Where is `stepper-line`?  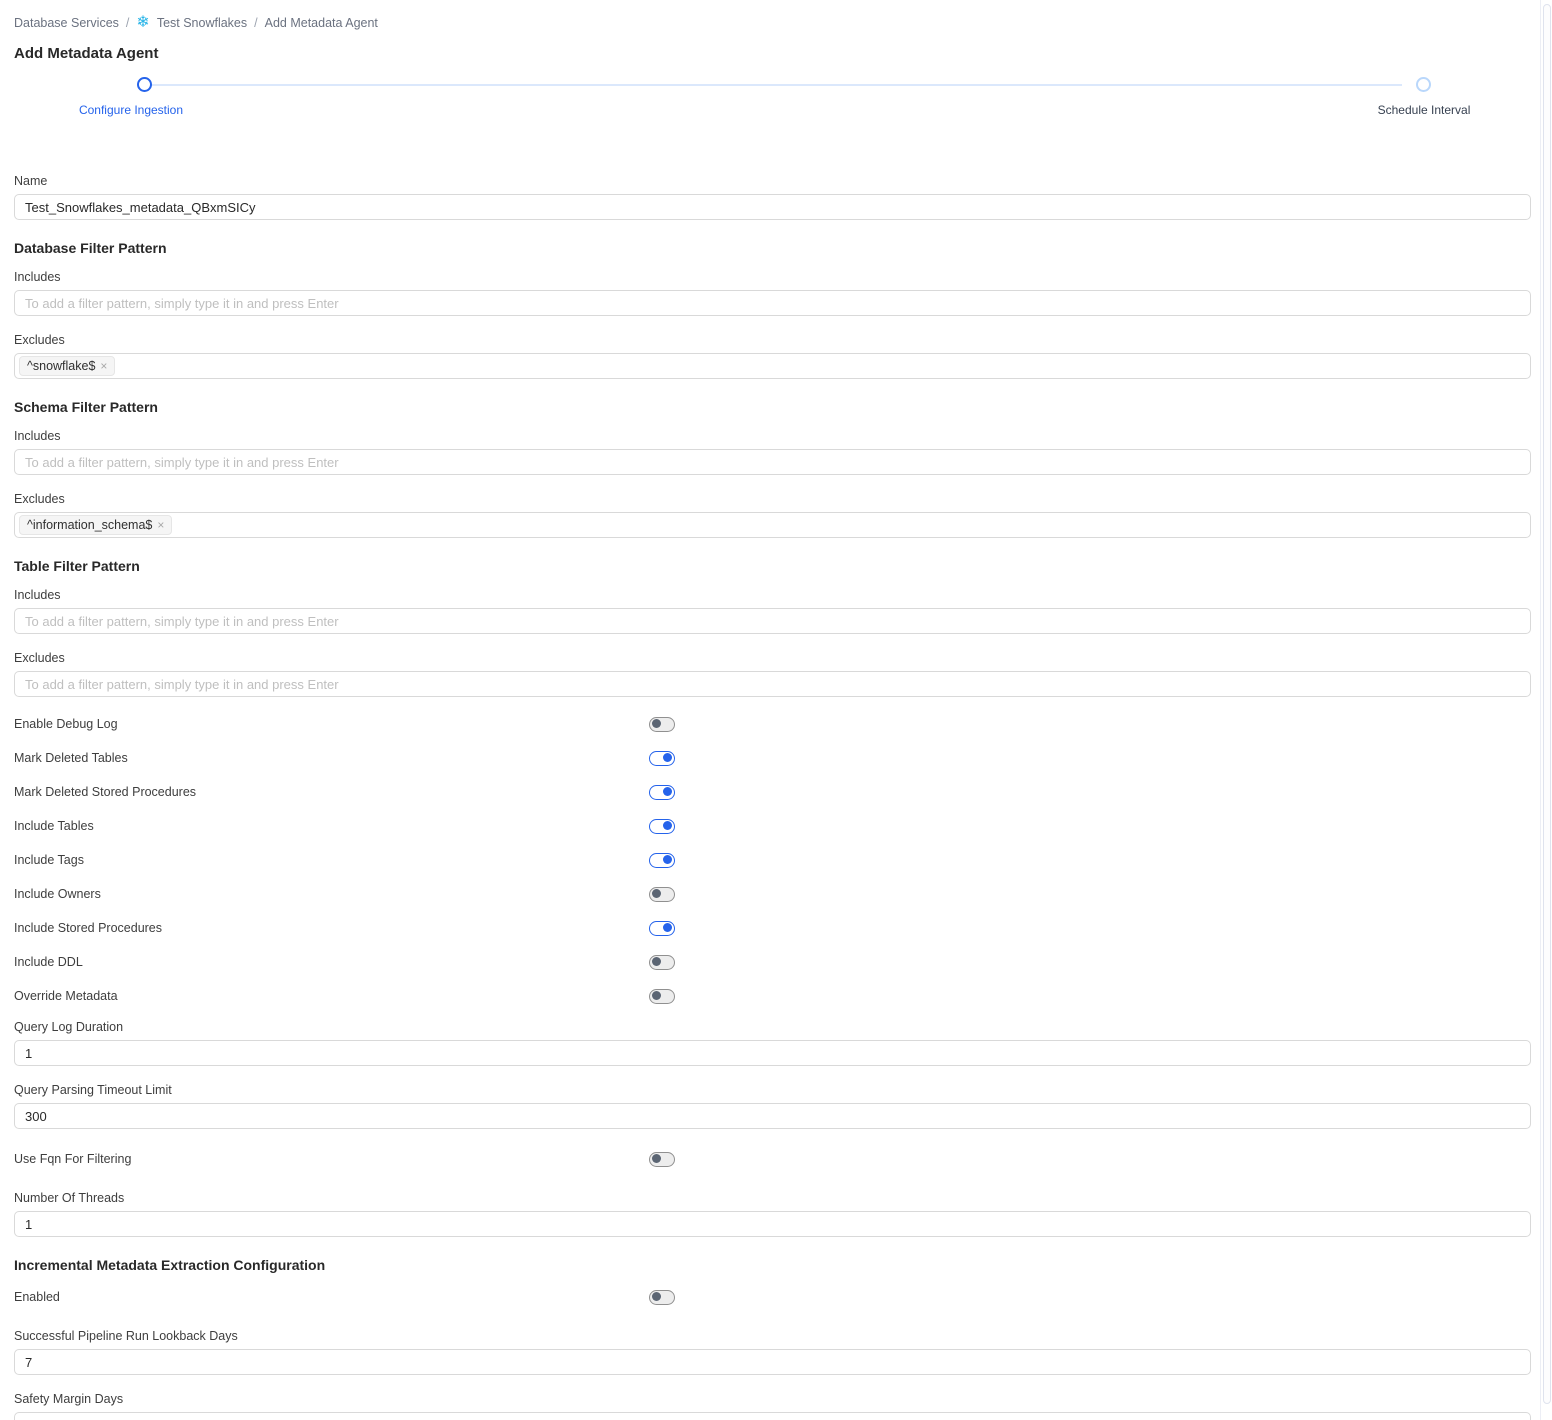
stepper-line is located at coordinates (771, 85).